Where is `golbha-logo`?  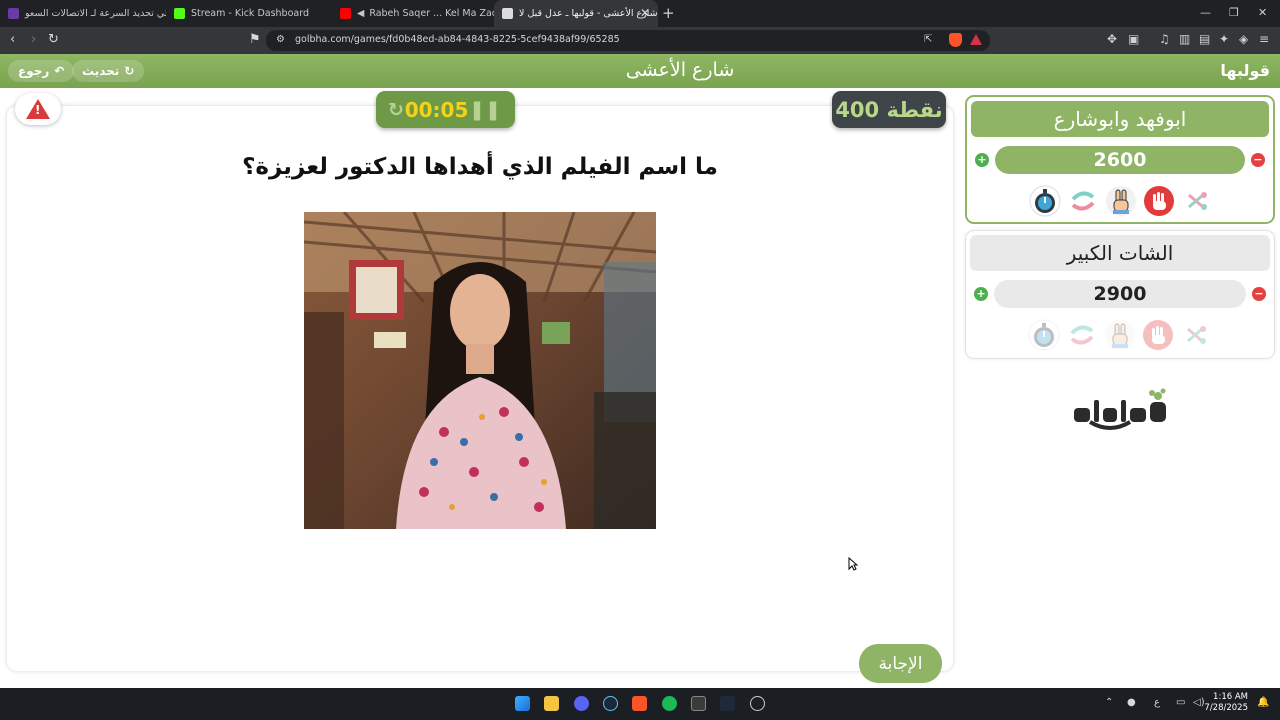 golbha-logo is located at coordinates (1120, 409).